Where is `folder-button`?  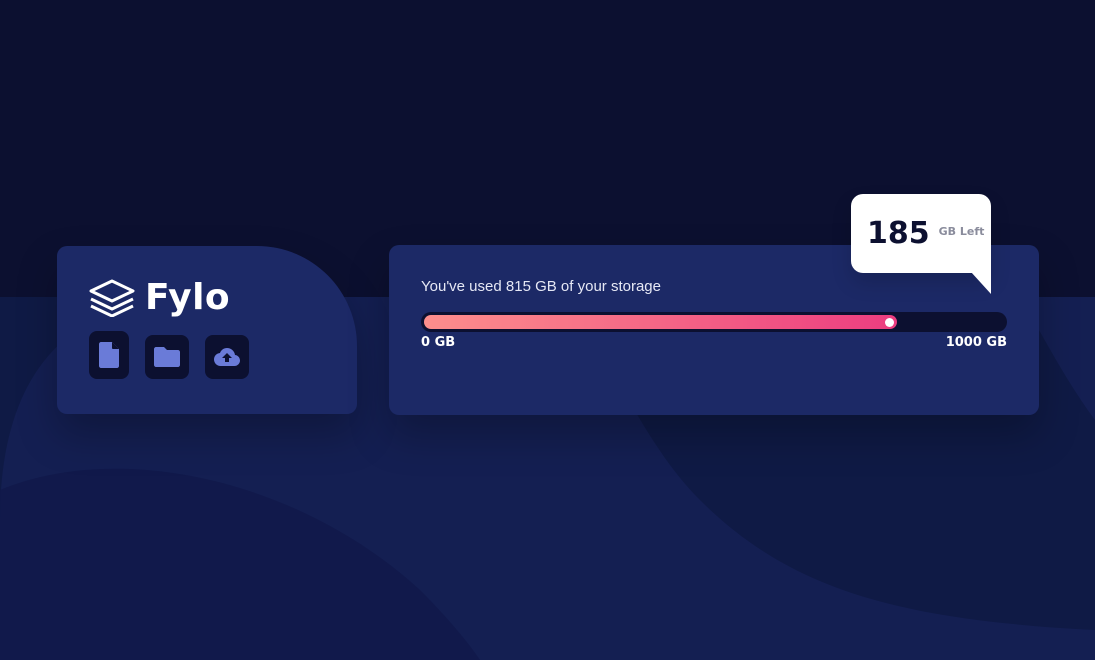 folder-button is located at coordinates (167, 357).